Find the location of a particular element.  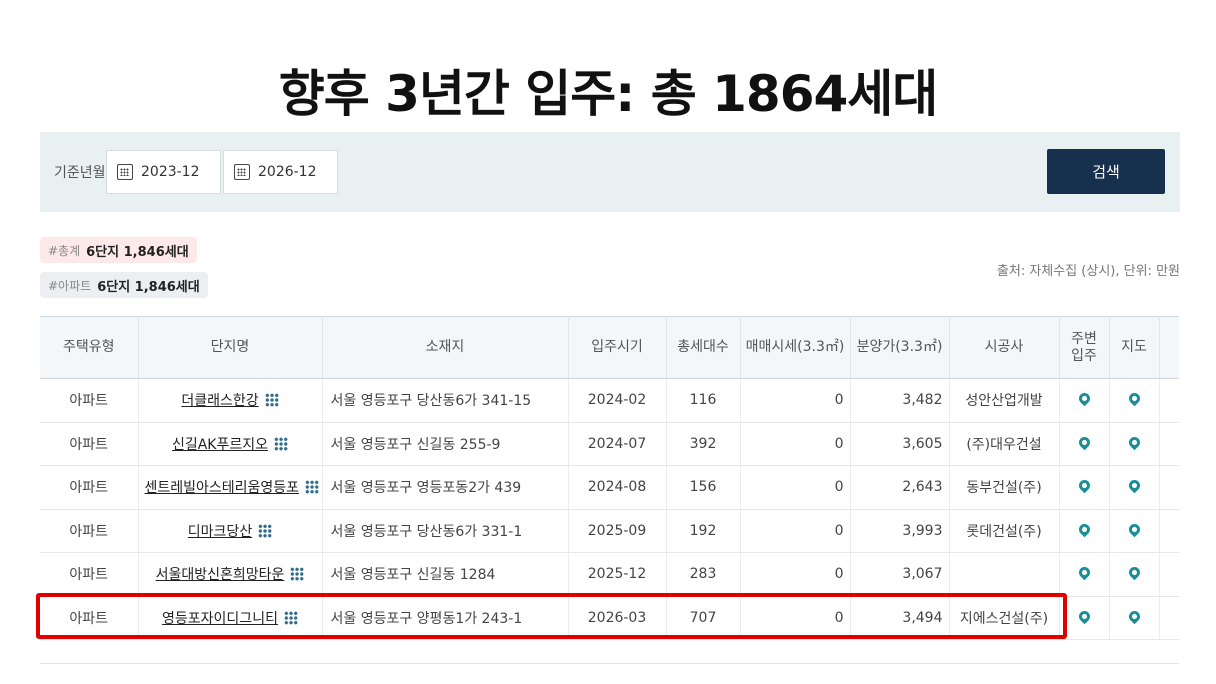

complex-name-link: 영등포자이디그니티 is located at coordinates (220, 619).